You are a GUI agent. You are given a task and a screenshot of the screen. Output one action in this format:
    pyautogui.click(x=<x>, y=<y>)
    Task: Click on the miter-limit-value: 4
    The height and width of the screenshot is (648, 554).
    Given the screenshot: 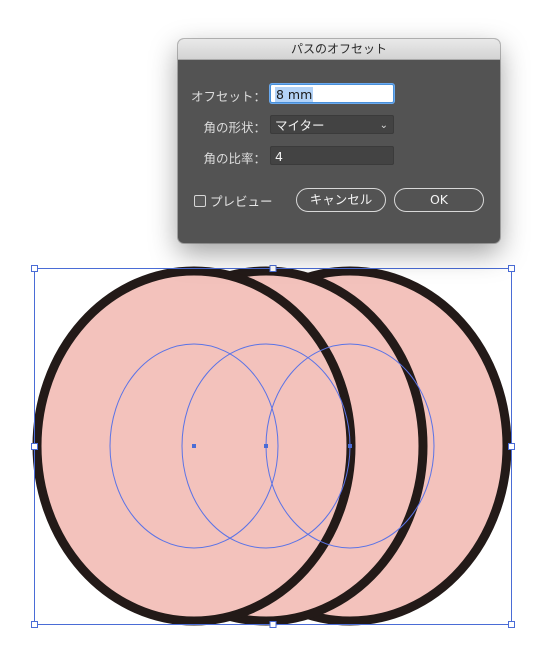 What is the action you would take?
    pyautogui.click(x=279, y=156)
    